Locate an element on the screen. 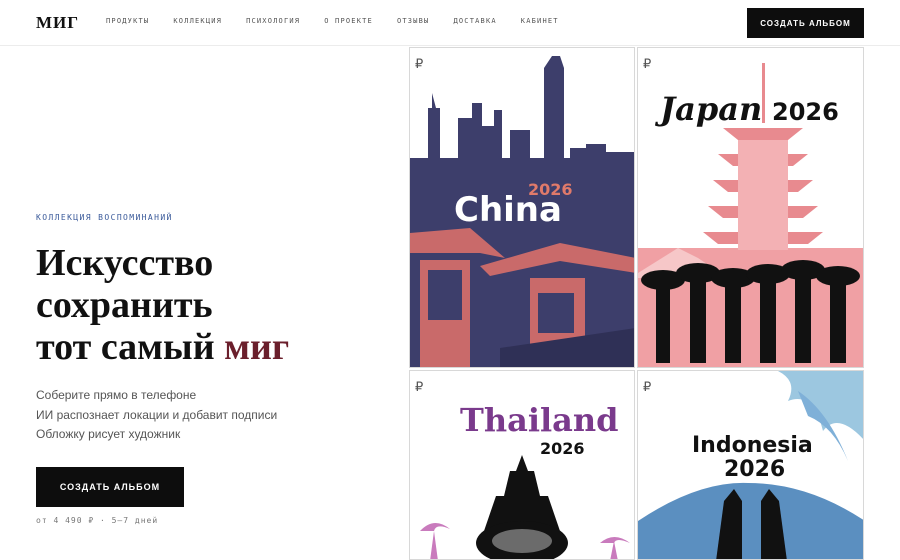  hero-title-line2: сохранить is located at coordinates (124, 305).